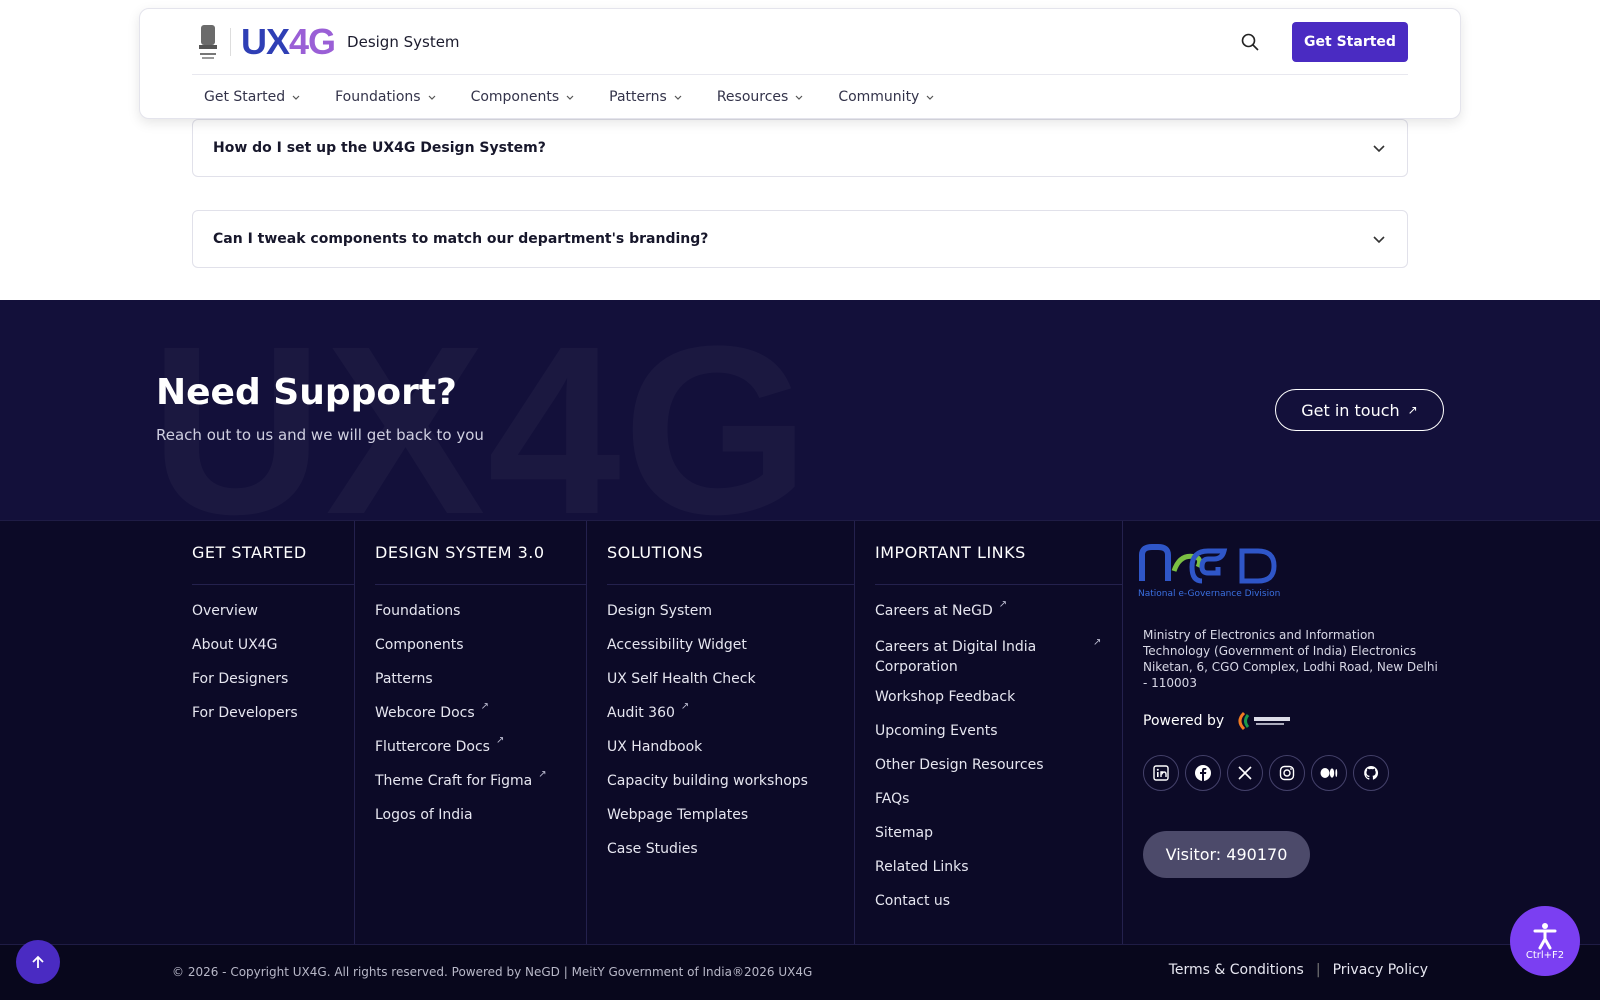 The image size is (1600, 1000). Describe the element at coordinates (385, 97) in the screenshot. I see `nav-foundations: Foundations` at that location.